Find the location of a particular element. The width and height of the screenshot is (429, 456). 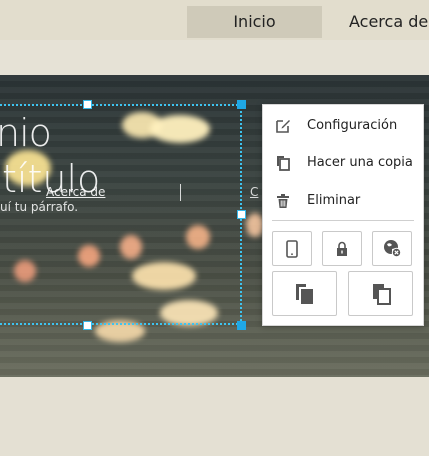

menu-item-label: Hacer una copia is located at coordinates (360, 162).